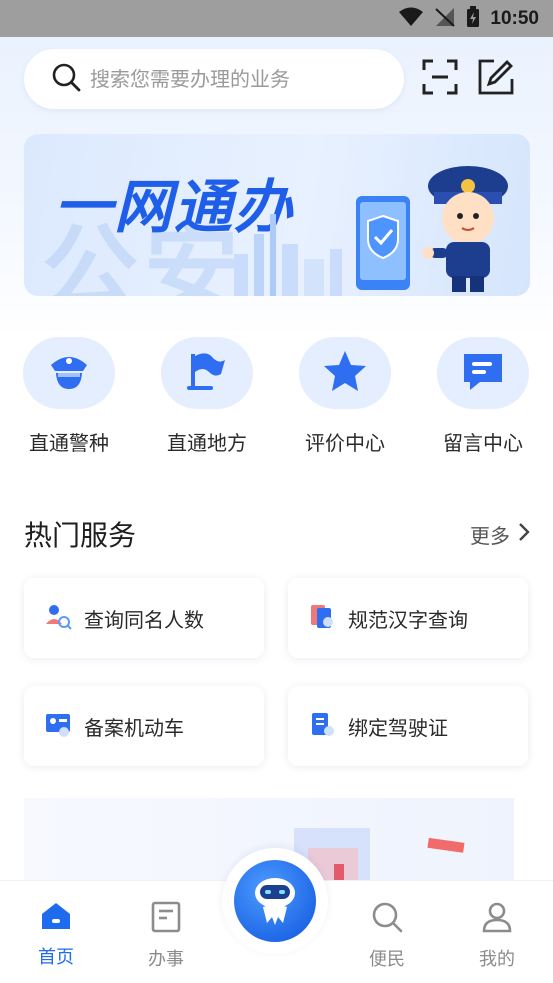 The image size is (553, 983). I want to click on robot-assistant-icon, so click(275, 901).